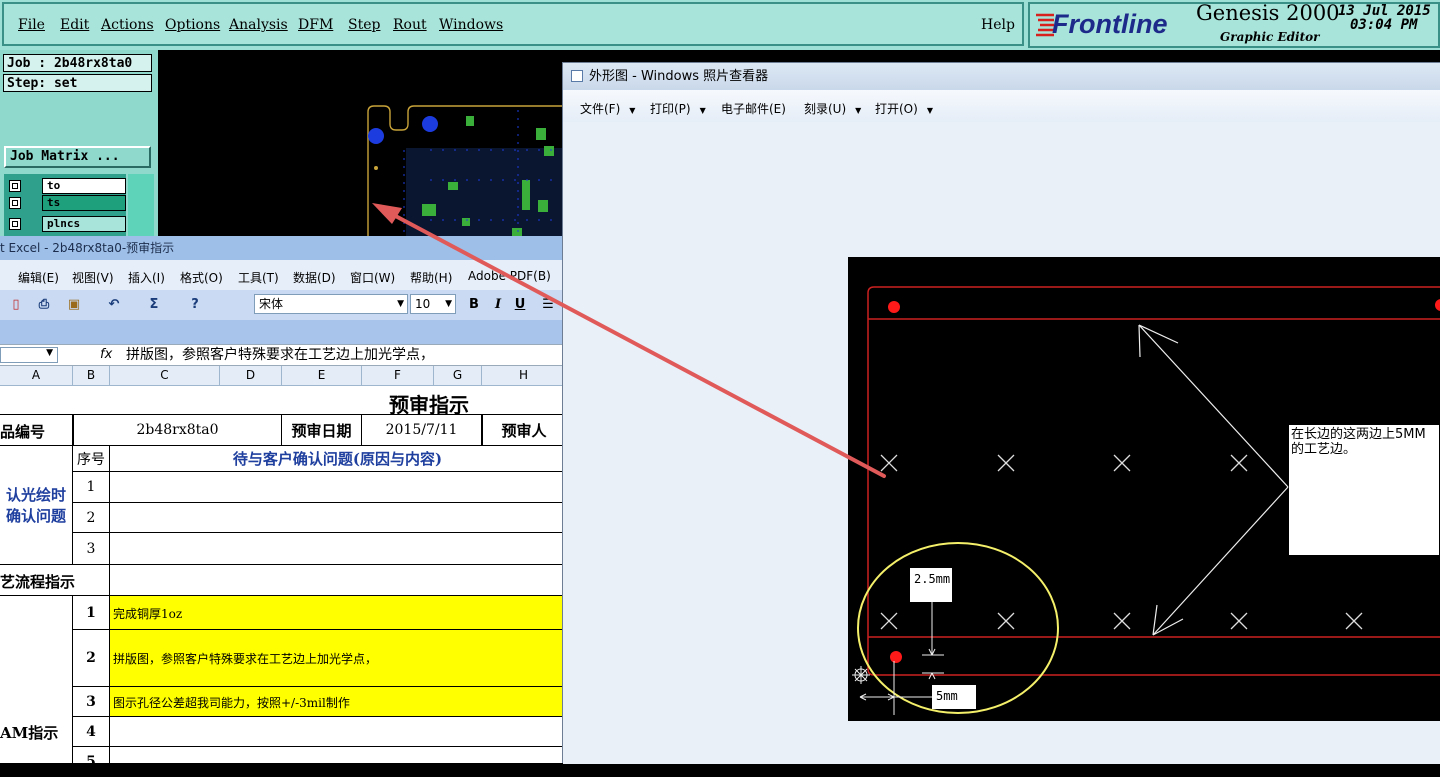 The width and height of the screenshot is (1440, 777). I want to click on cam-row-content: 完成铜厚1oz, so click(338, 613).